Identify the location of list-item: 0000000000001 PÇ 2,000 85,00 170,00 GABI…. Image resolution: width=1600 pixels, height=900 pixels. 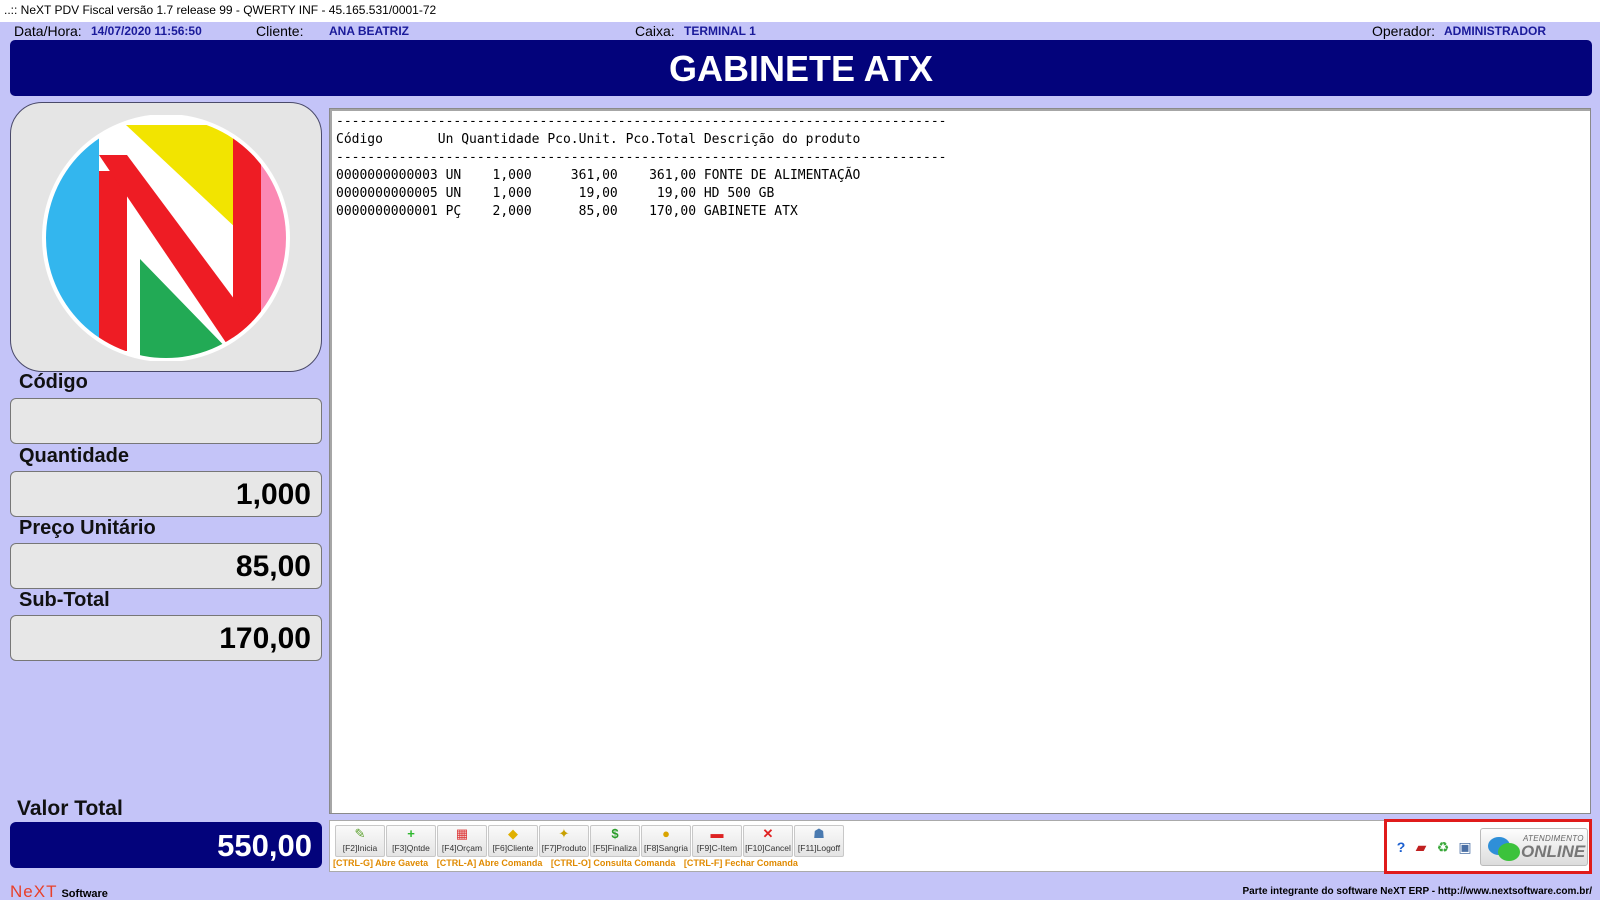
(567, 211).